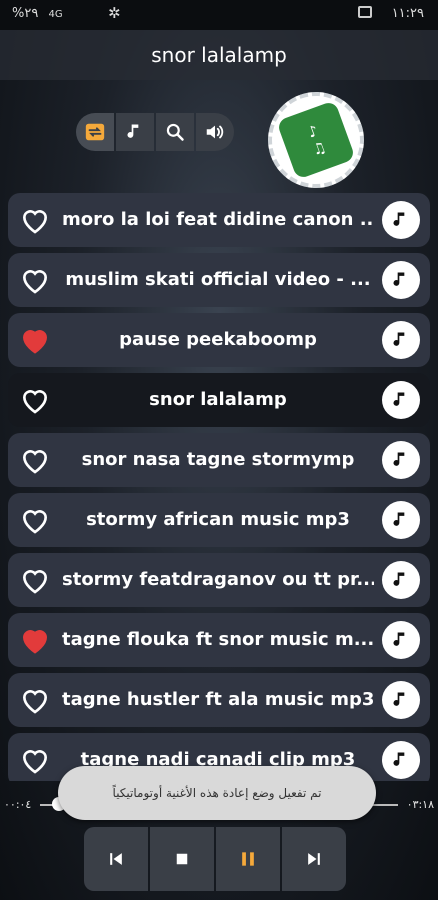 This screenshot has width=438, height=900. I want to click on song-row: pause peekaboomp, so click(219, 340).